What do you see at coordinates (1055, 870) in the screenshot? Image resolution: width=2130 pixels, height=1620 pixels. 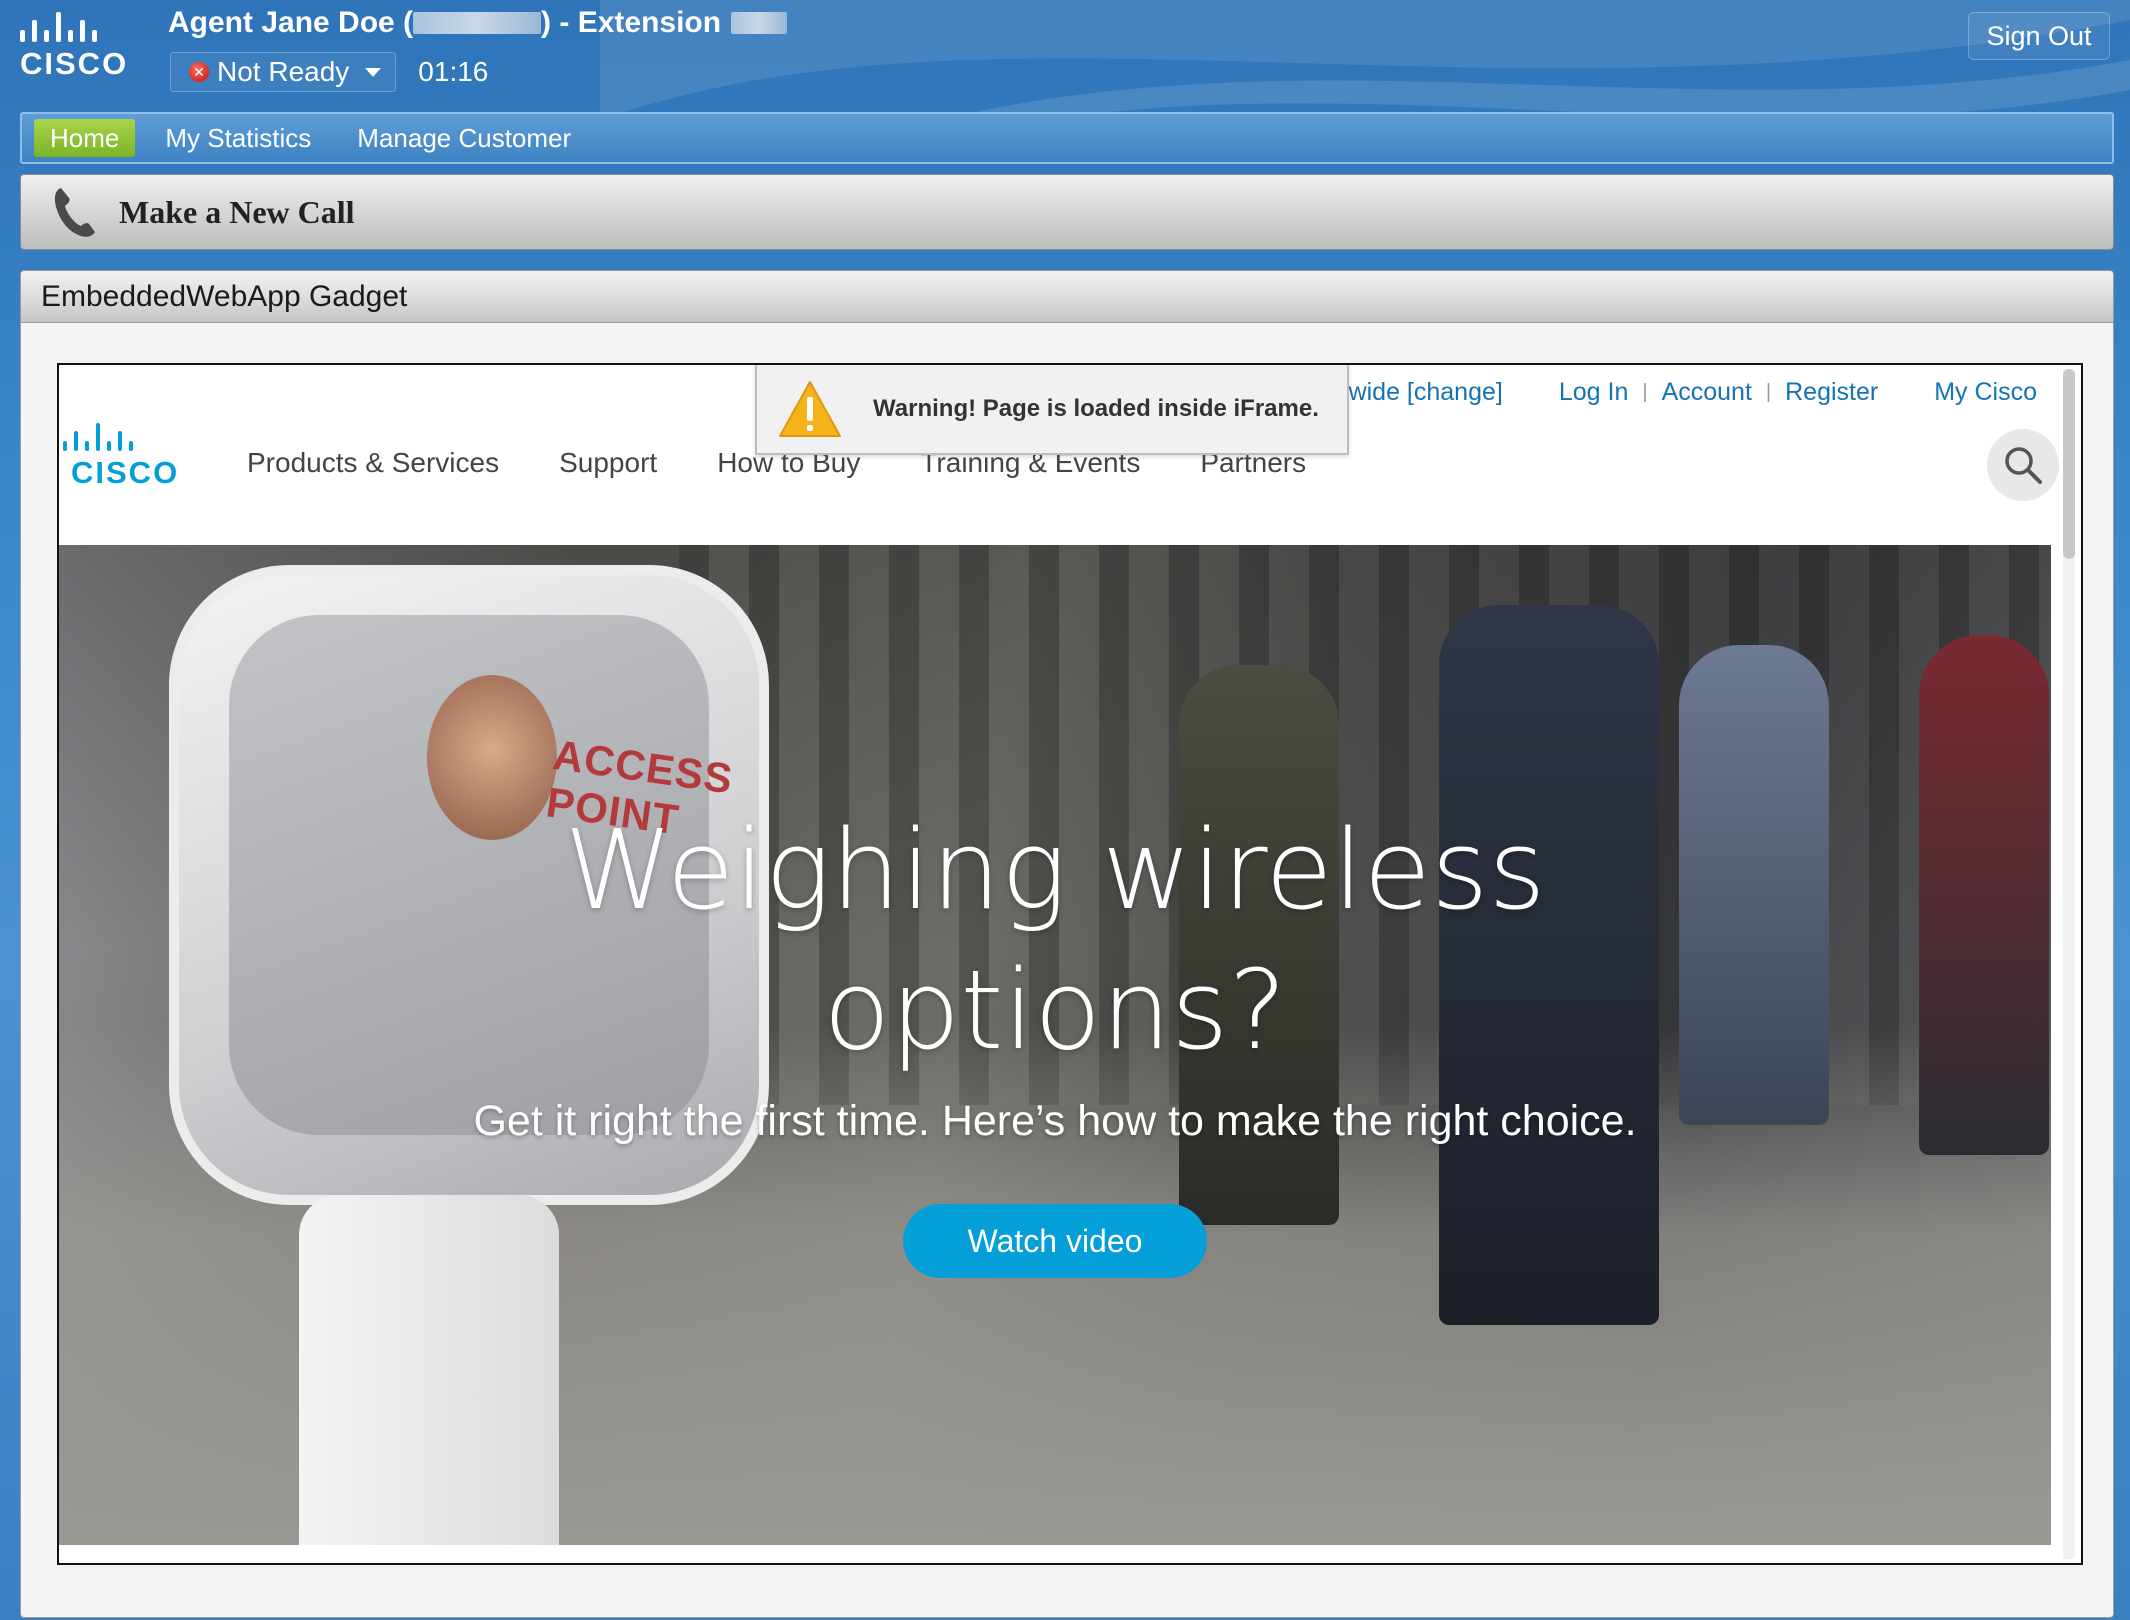 I see `hero-title-line-1: Weighing wireless` at bounding box center [1055, 870].